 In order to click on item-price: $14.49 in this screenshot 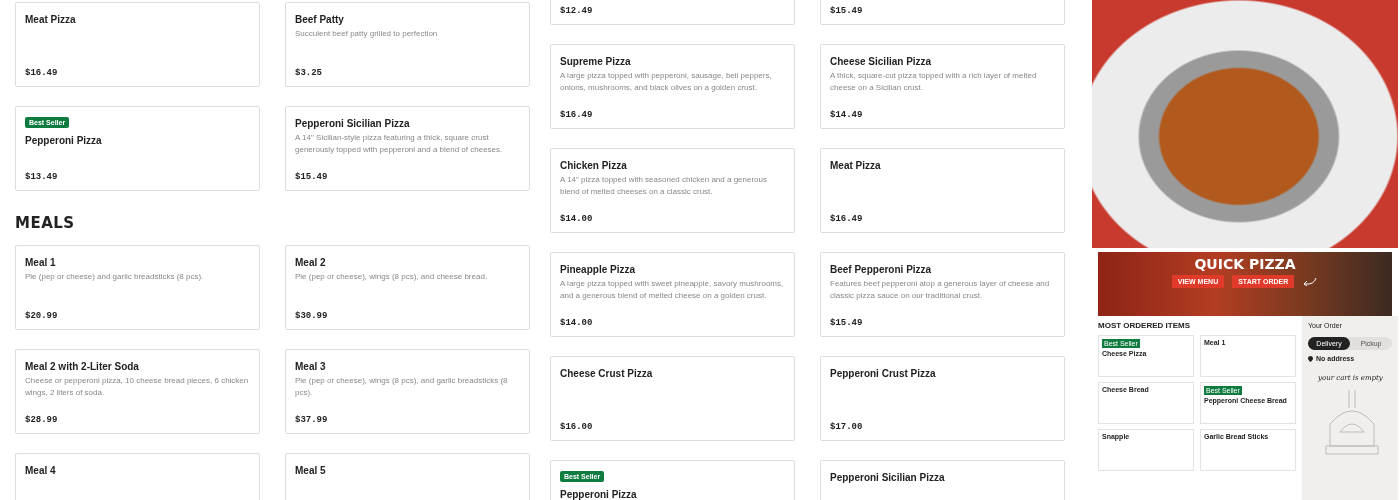, I will do `click(846, 114)`.